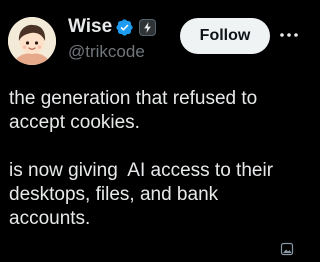  What do you see at coordinates (287, 249) in the screenshot?
I see `media-corner-icon` at bounding box center [287, 249].